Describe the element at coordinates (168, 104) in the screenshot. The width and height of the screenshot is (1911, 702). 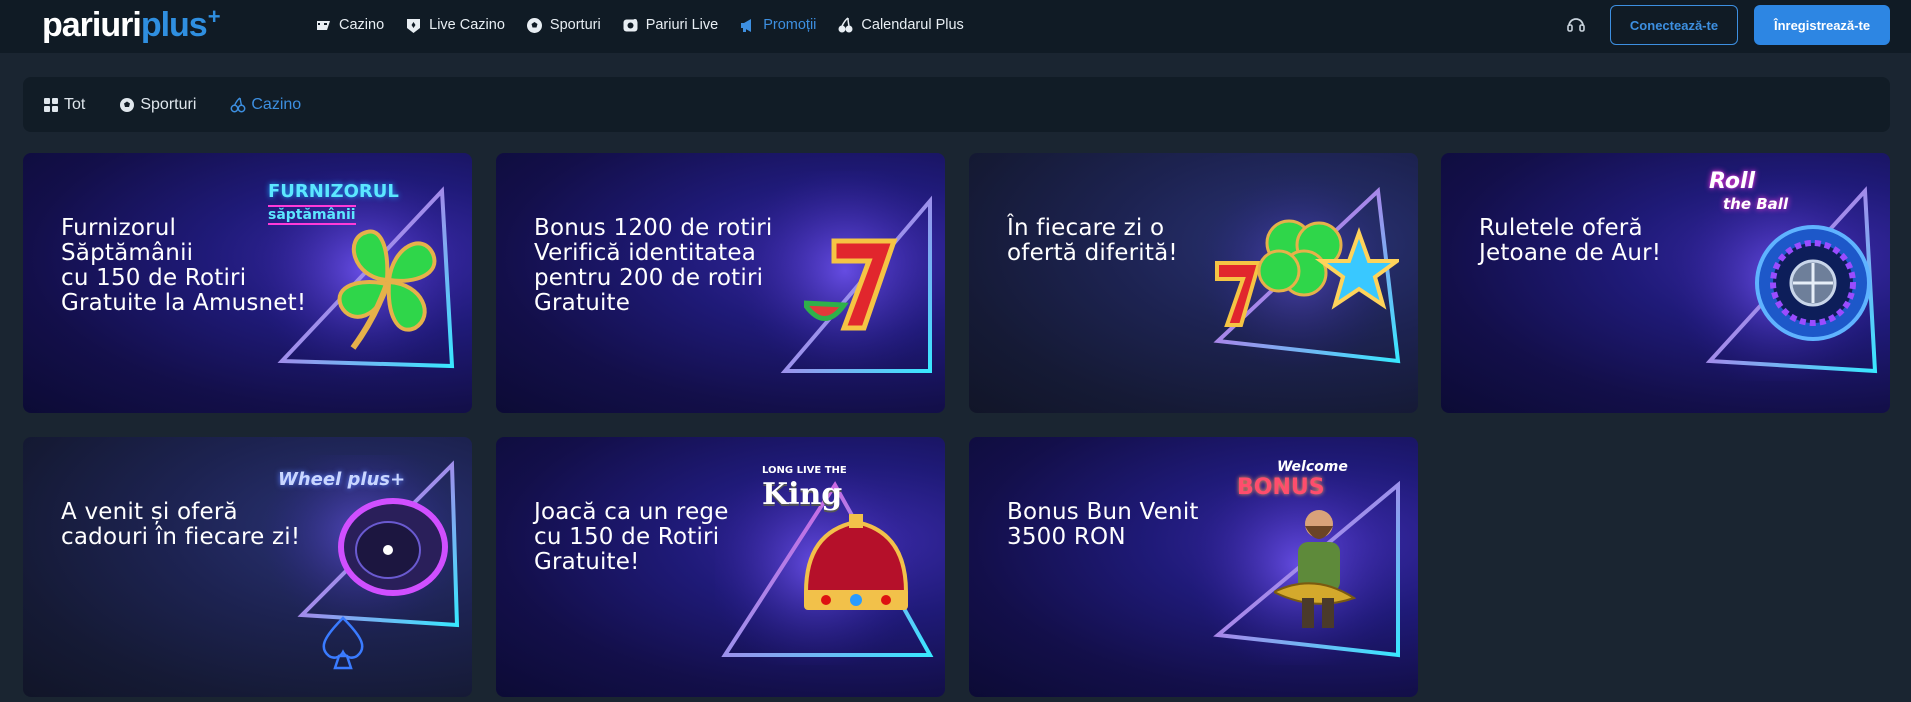
I see `filter-label: Sporturi` at that location.